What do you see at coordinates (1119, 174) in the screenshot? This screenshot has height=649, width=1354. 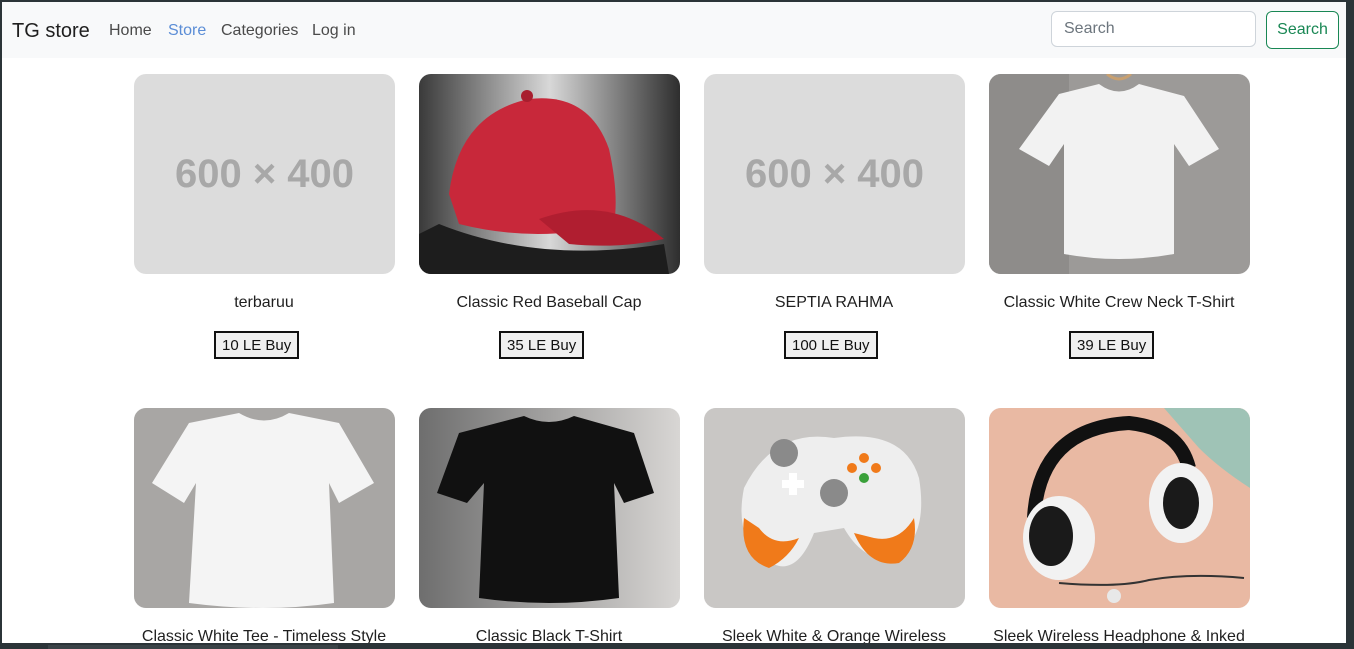 I see `white-tshirt-hanger-image` at bounding box center [1119, 174].